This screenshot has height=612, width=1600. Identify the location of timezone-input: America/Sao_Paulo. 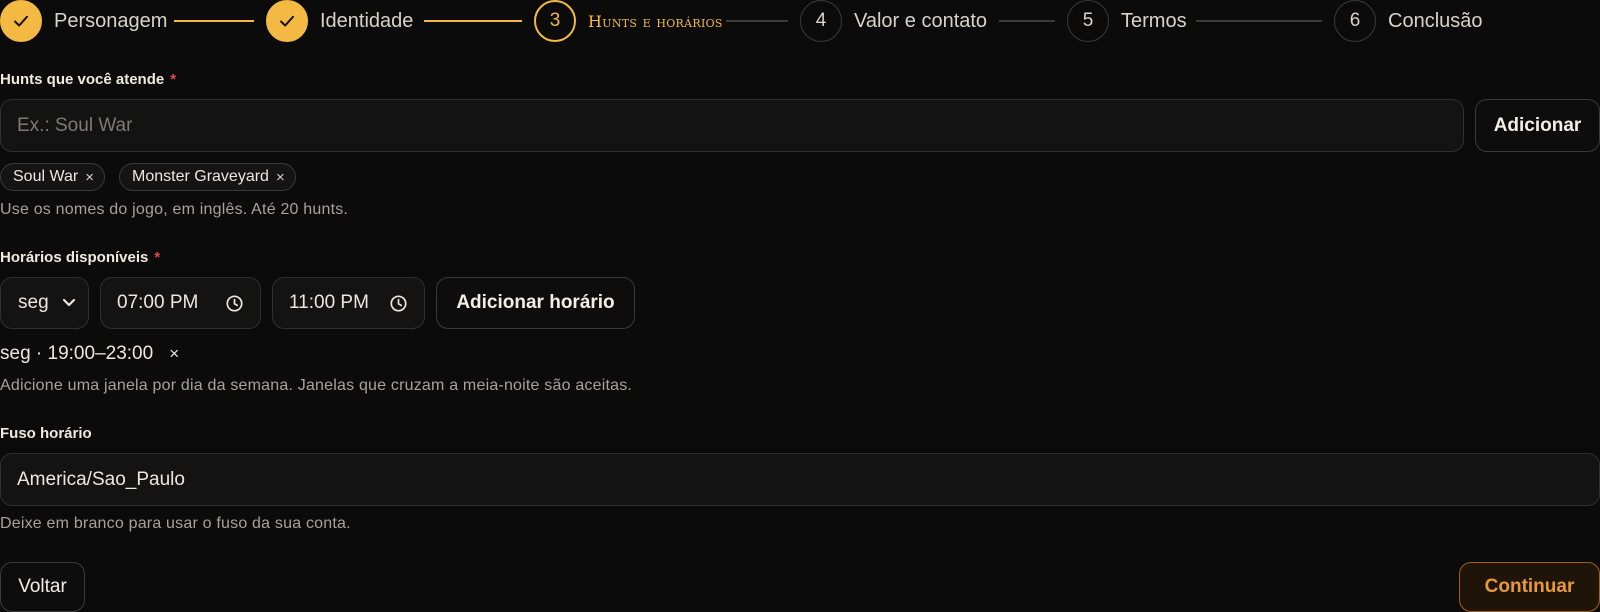
(800, 479).